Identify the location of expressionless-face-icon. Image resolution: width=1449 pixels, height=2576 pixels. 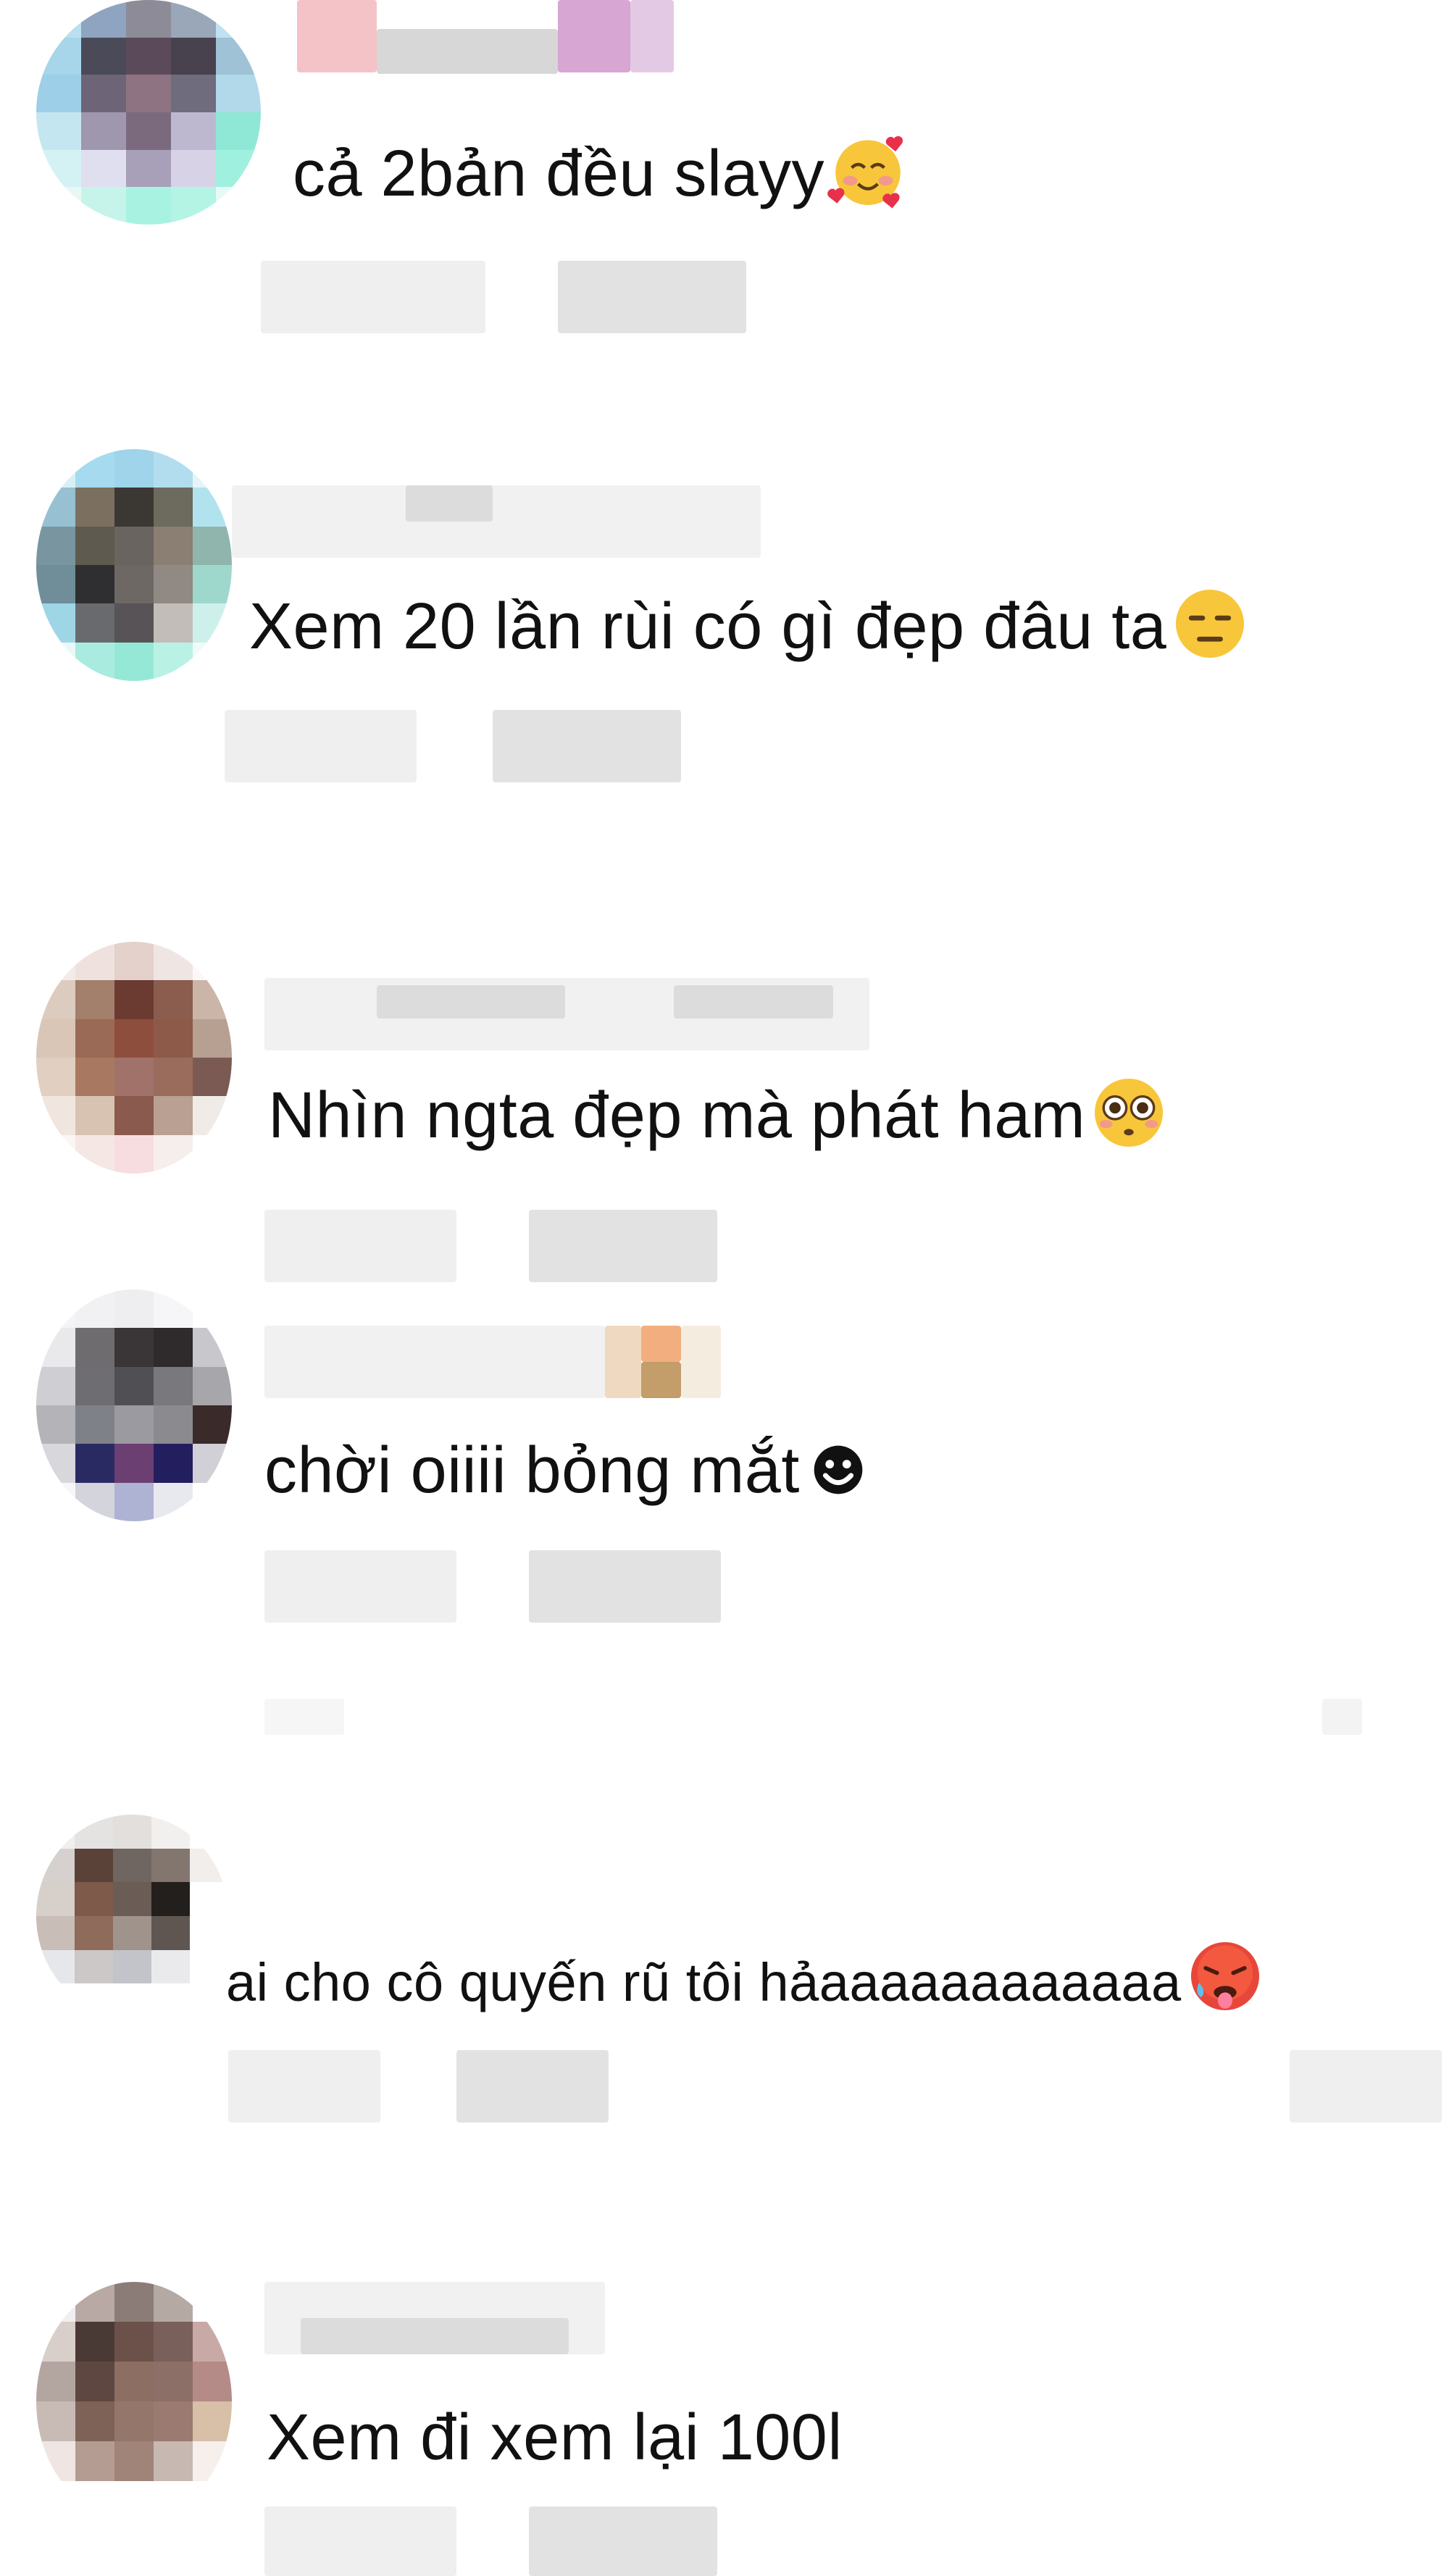
(1211, 623).